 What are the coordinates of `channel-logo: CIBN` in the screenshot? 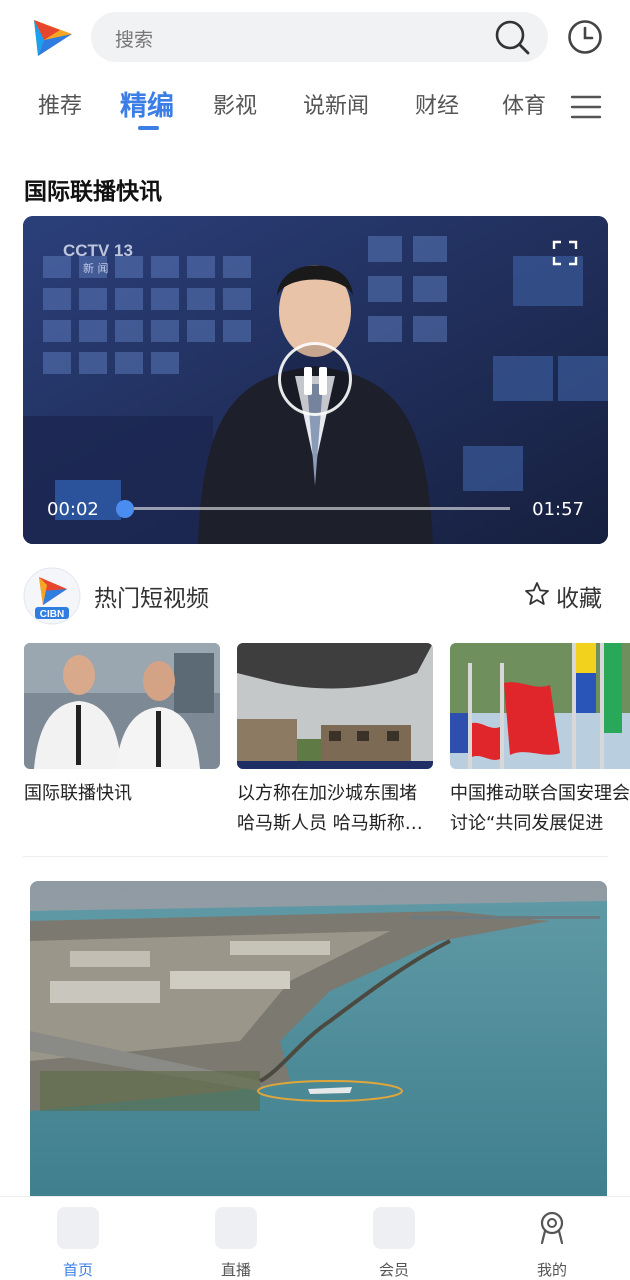 It's located at (52, 596).